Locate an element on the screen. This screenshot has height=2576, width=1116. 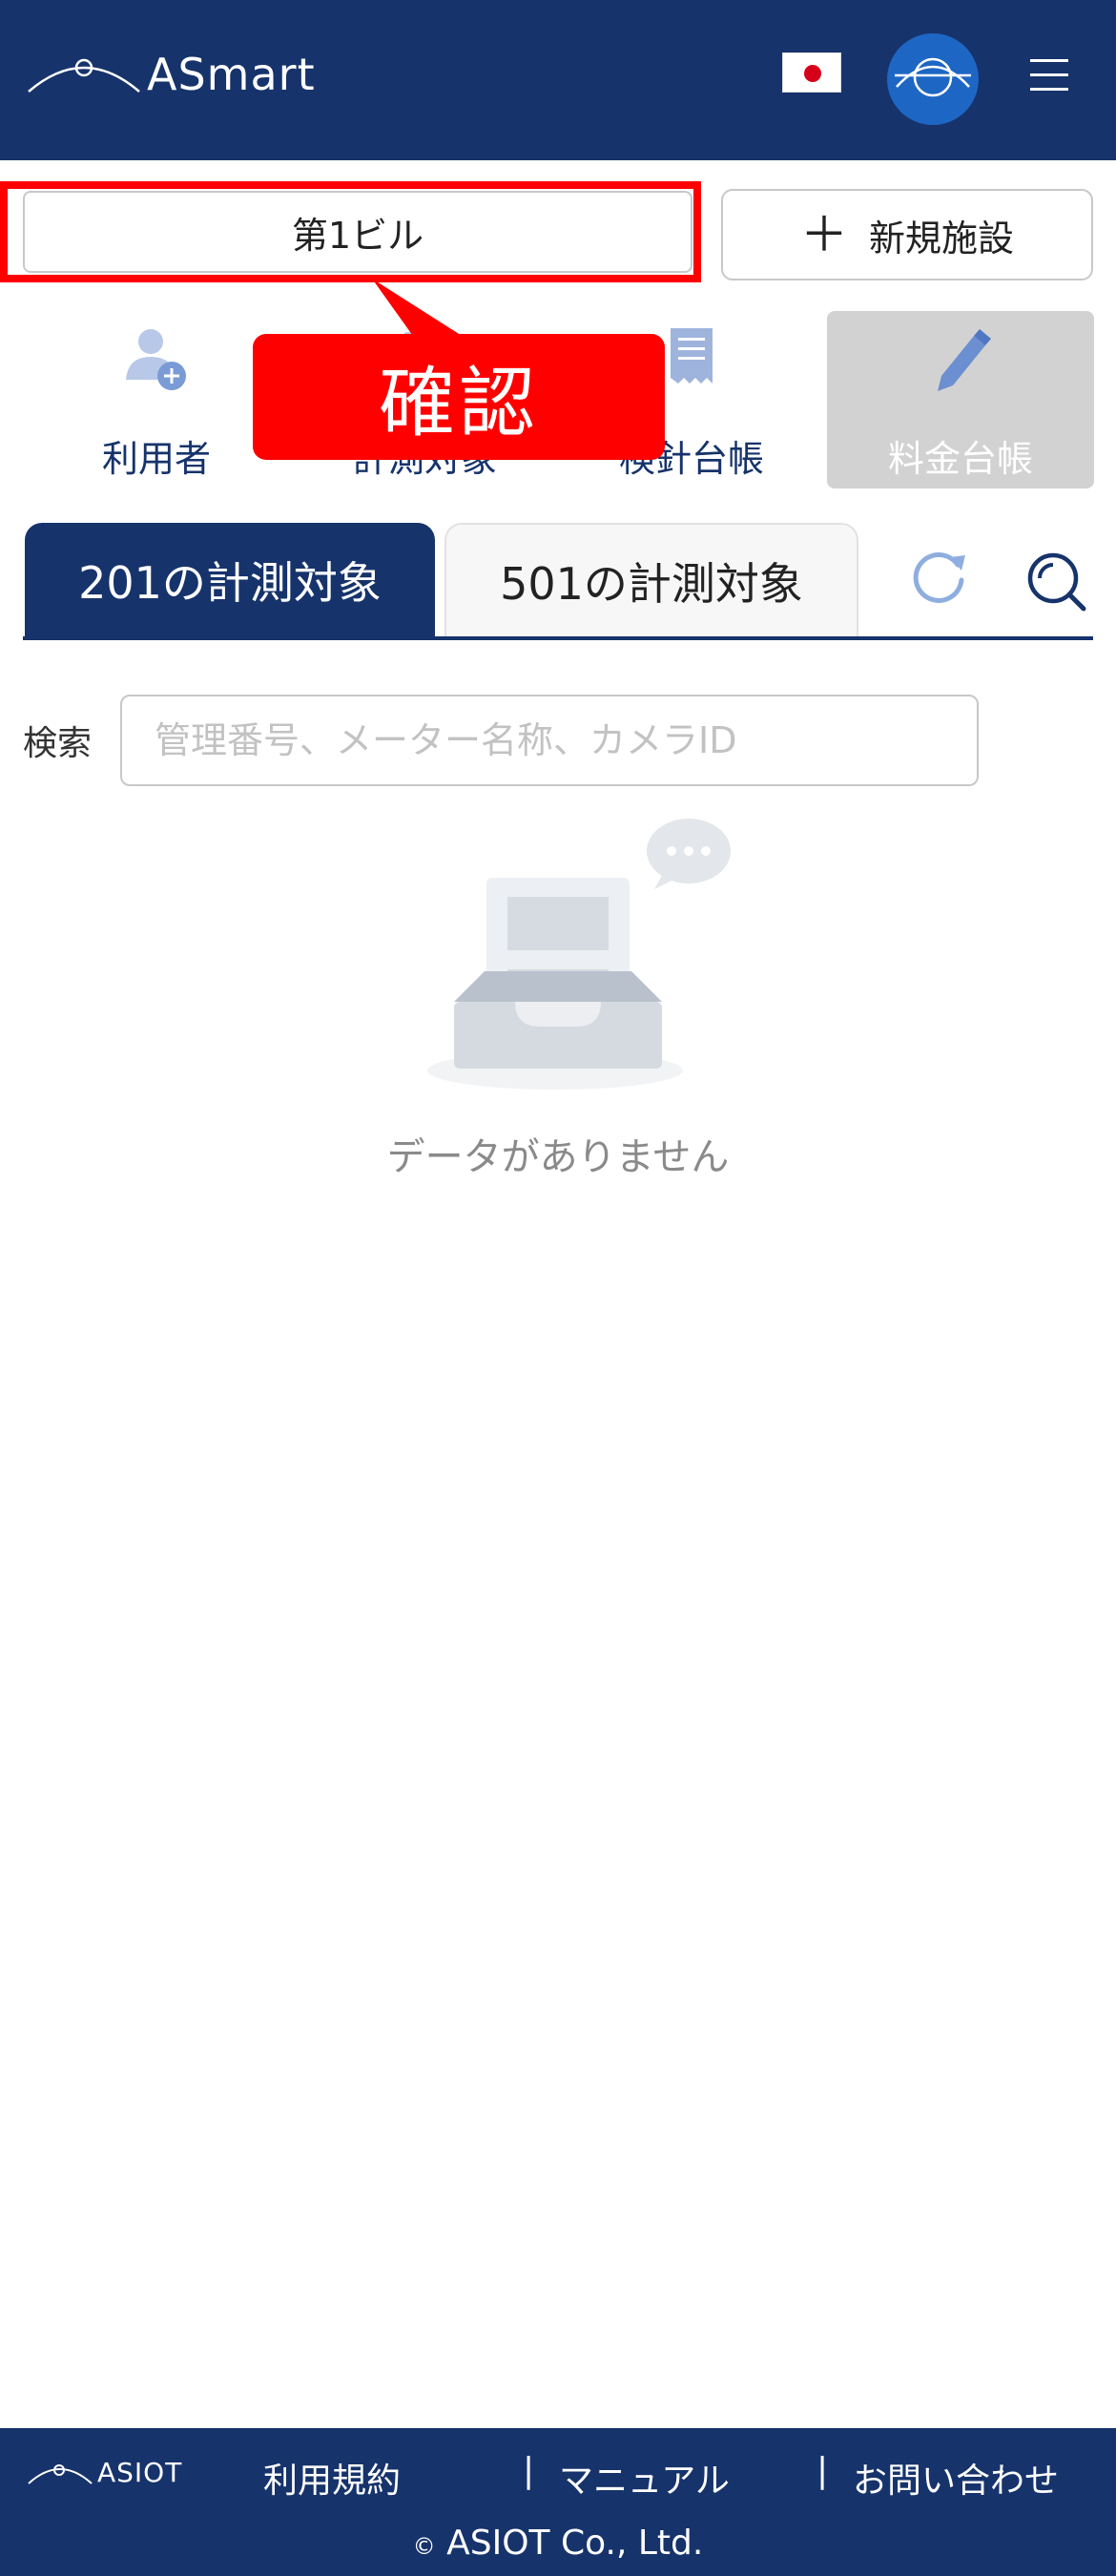
japan-flag-icon is located at coordinates (811, 72).